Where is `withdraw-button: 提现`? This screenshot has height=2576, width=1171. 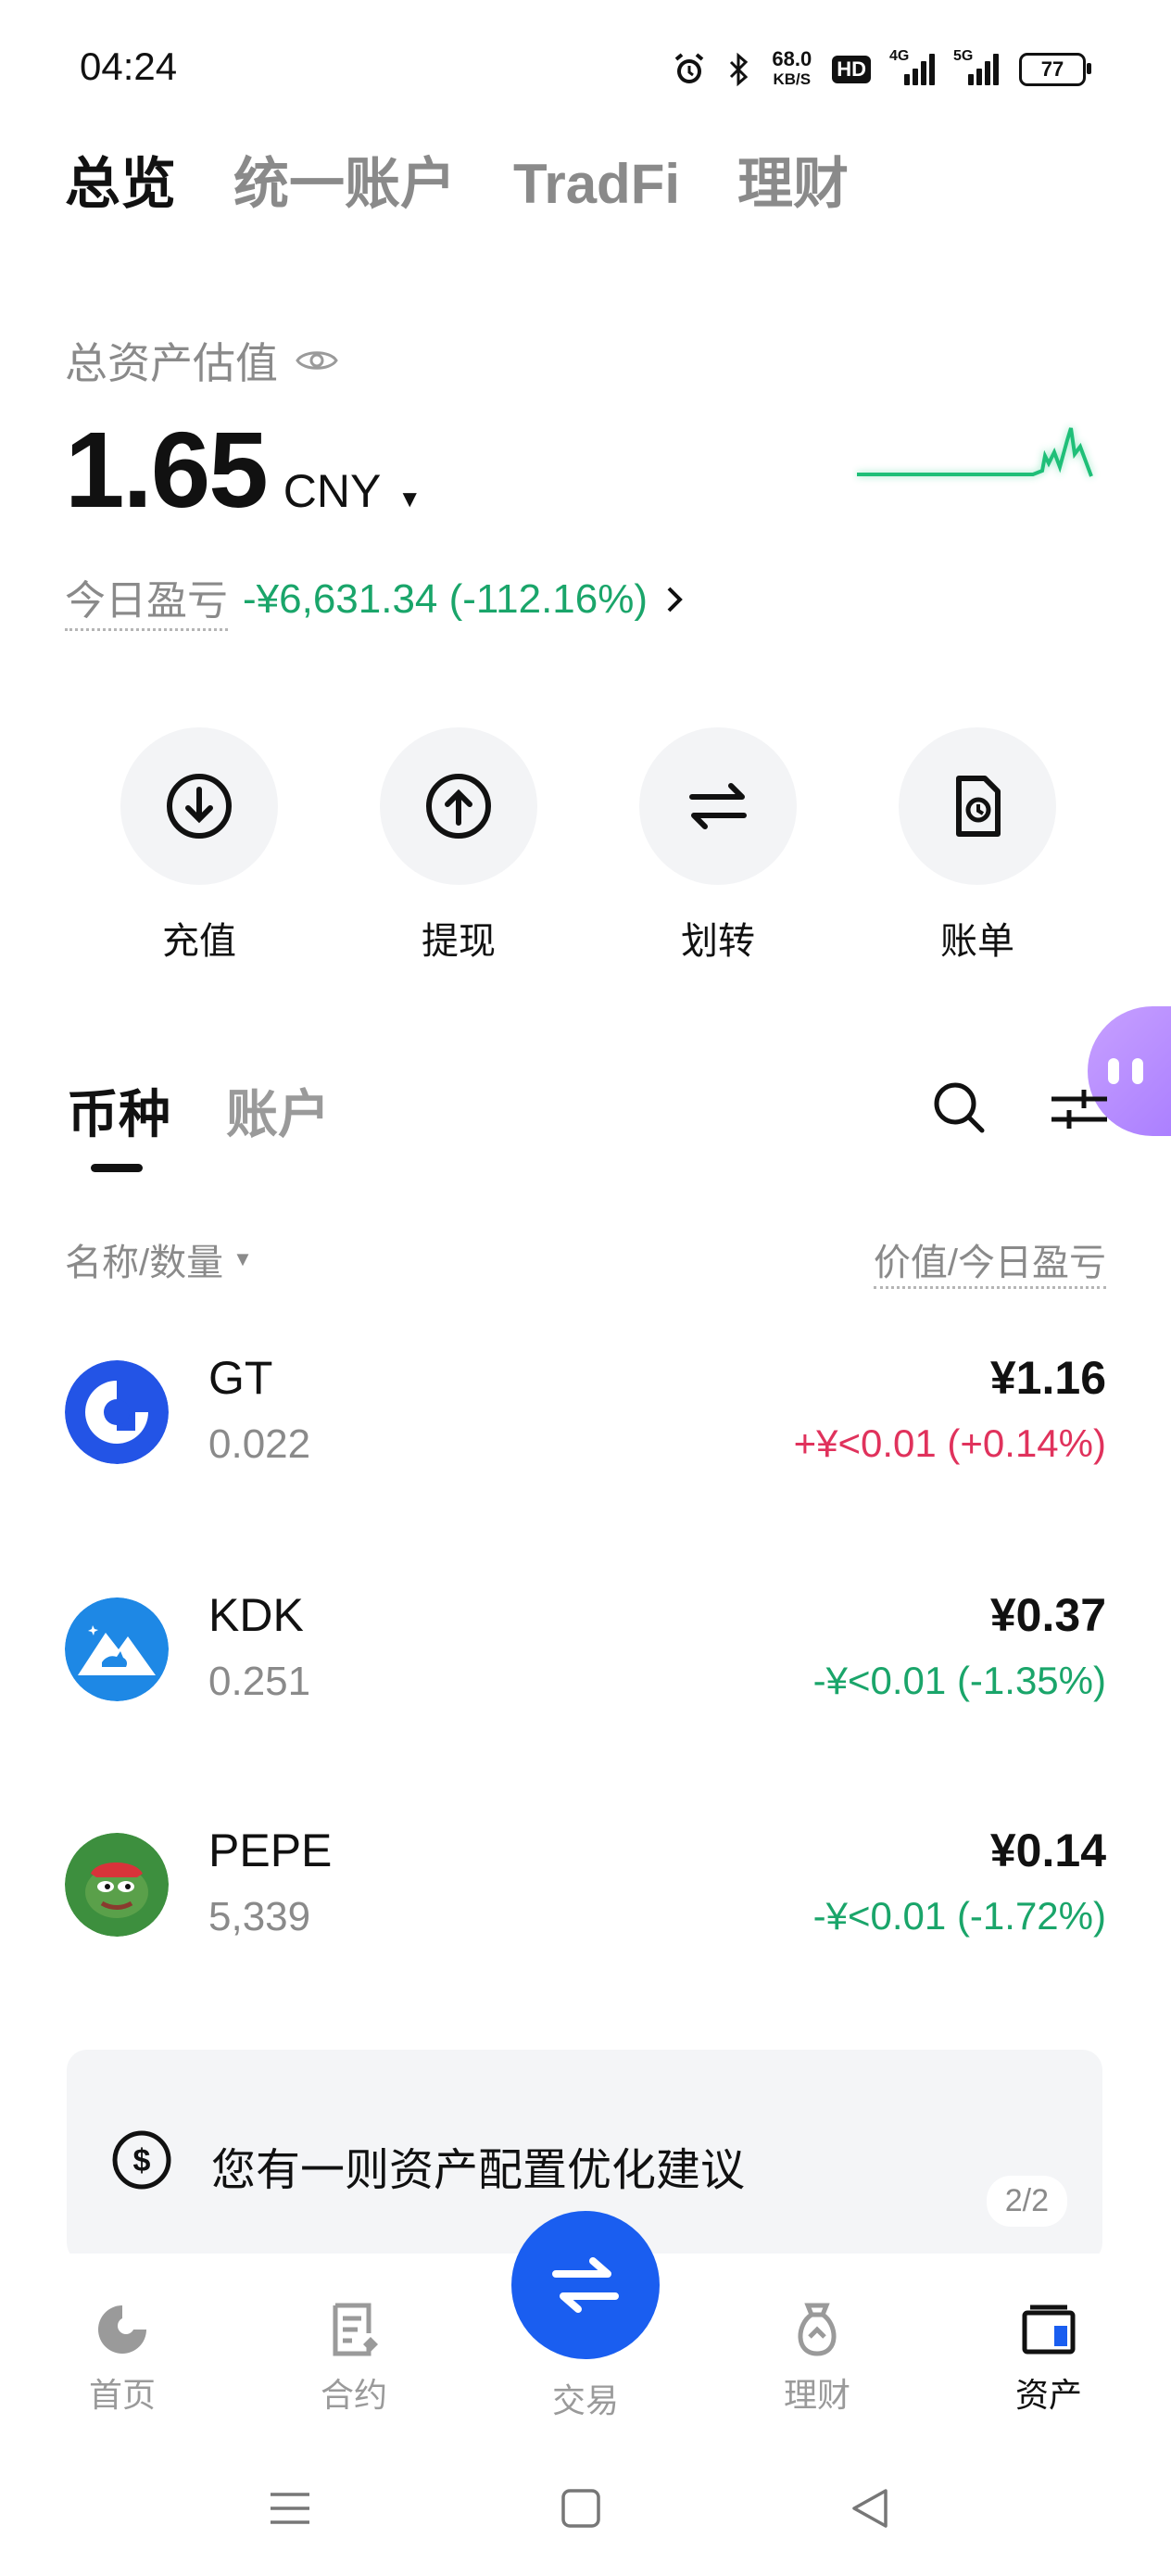 withdraw-button: 提现 is located at coordinates (459, 846).